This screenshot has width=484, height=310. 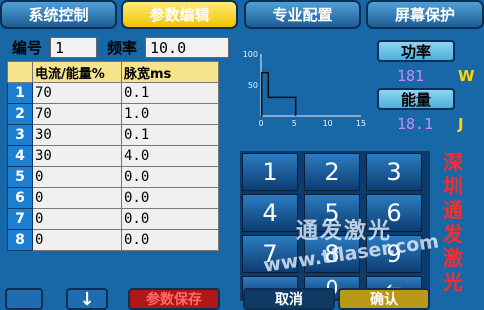 I want to click on tab-label: 参数编辑, so click(x=179, y=15).